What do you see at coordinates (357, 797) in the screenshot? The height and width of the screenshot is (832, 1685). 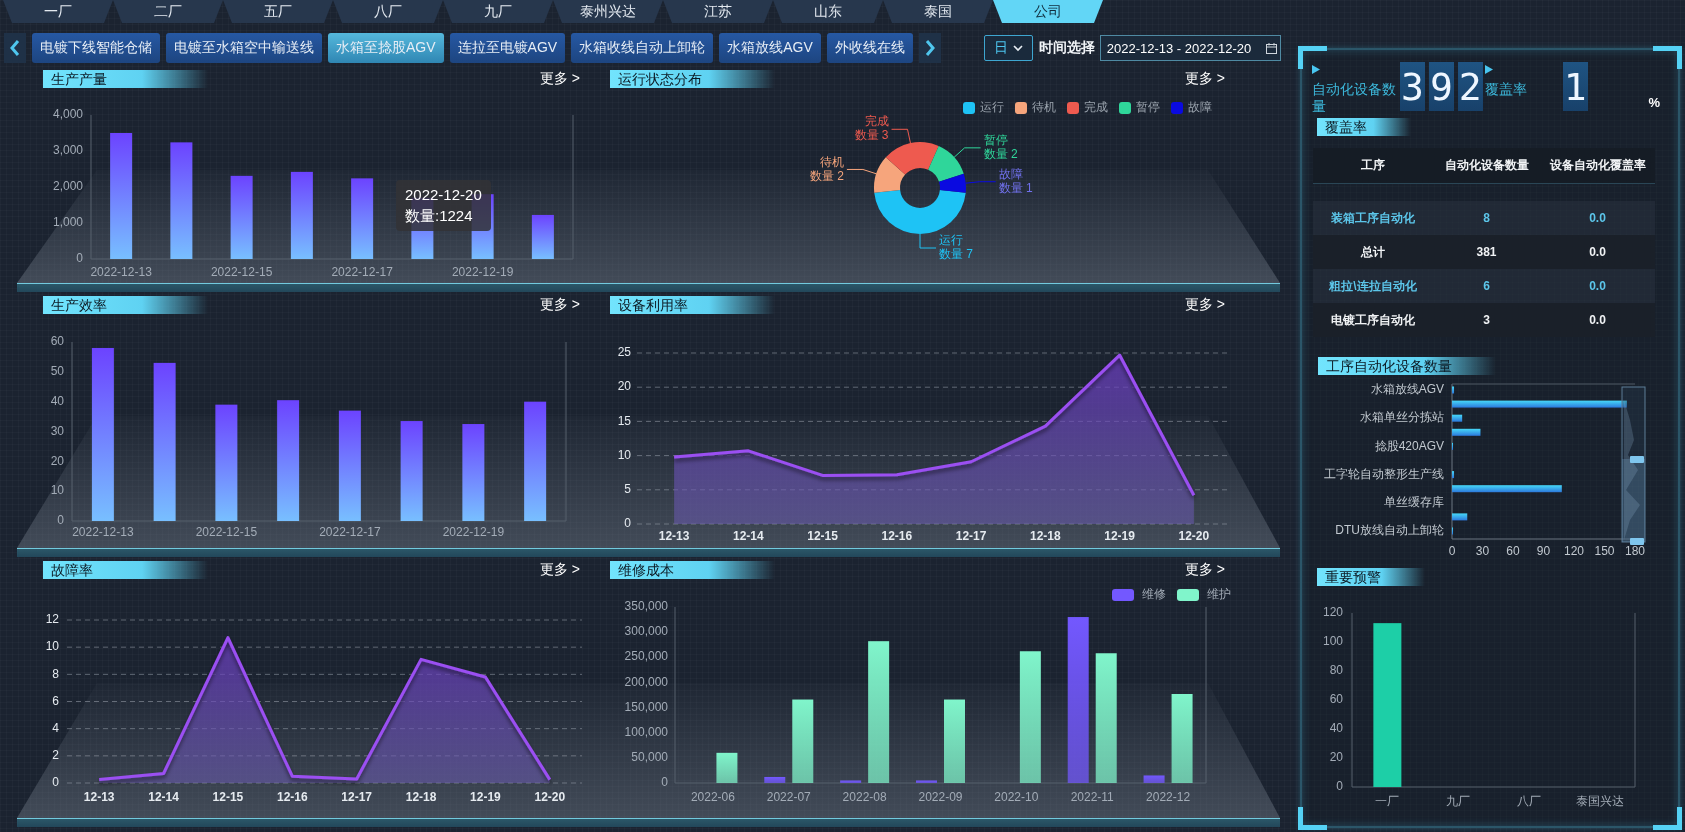 I see `axis-label: 12-17` at bounding box center [357, 797].